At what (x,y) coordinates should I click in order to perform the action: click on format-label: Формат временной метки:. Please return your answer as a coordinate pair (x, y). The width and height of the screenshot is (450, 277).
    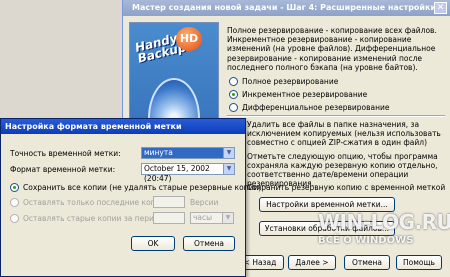
    Looking at the image, I should click on (63, 169).